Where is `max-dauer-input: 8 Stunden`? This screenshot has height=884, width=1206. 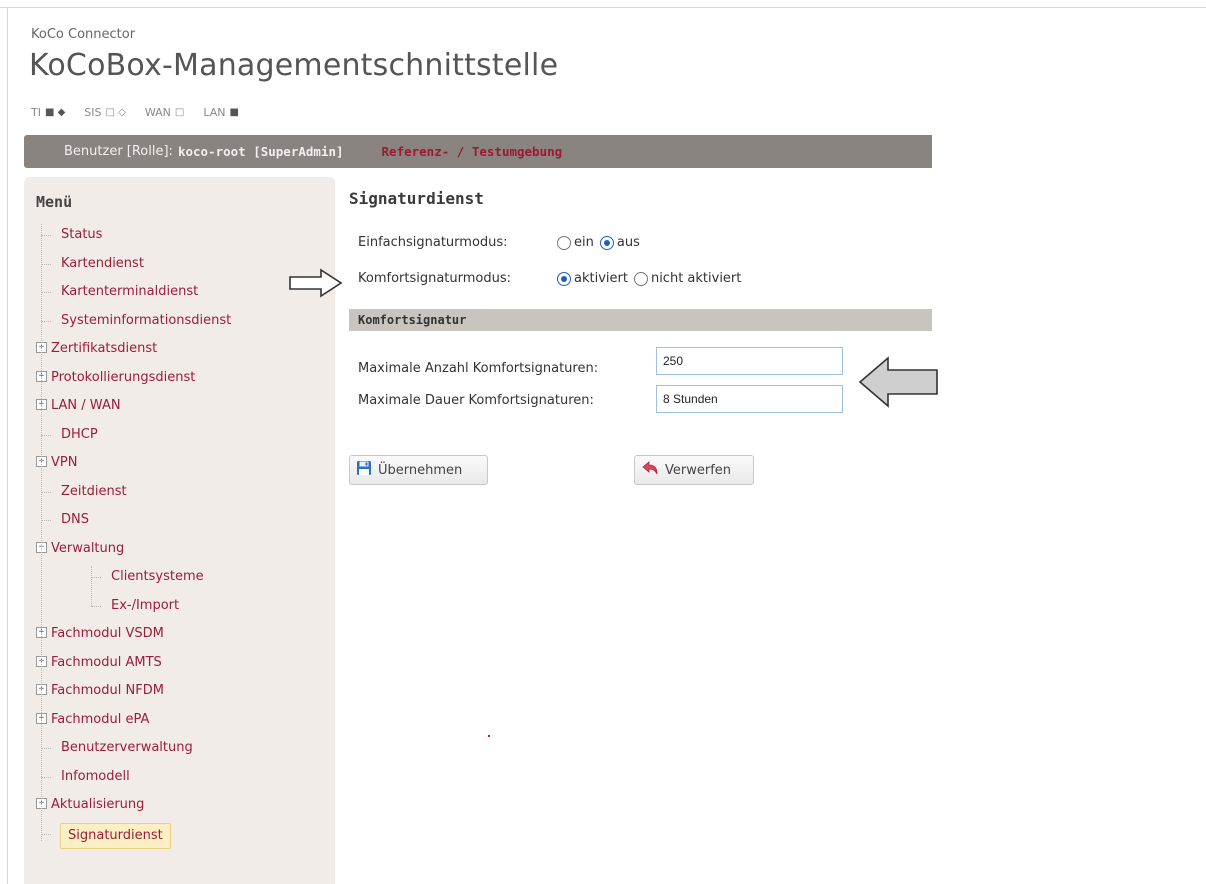
max-dauer-input: 8 Stunden is located at coordinates (749, 399).